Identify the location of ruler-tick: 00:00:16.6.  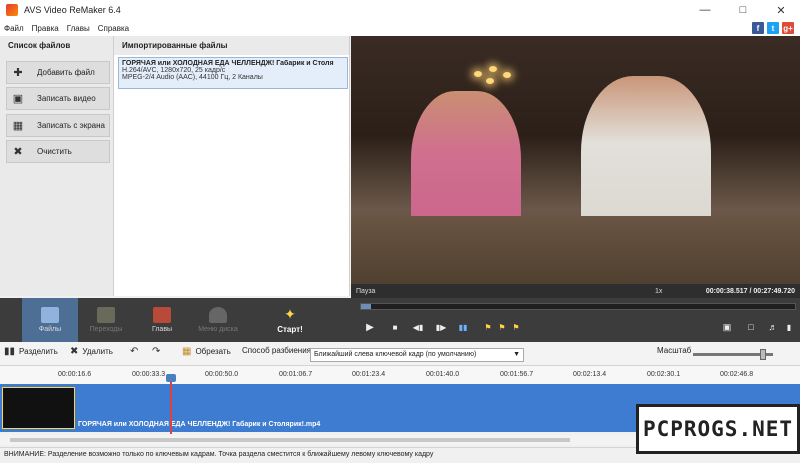
(75, 374).